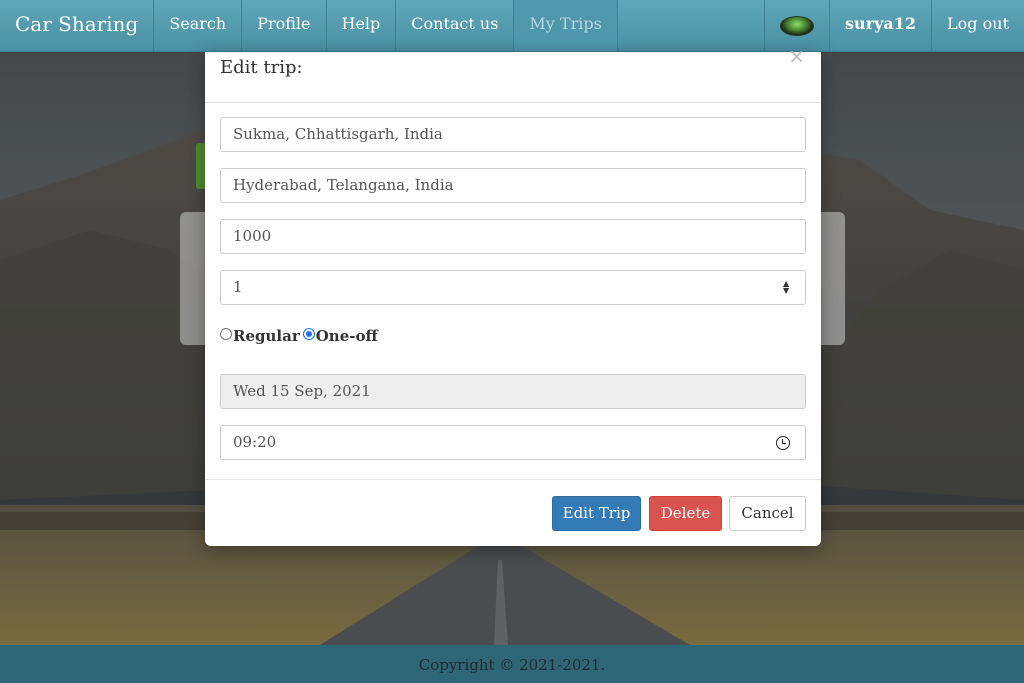 Image resolution: width=1024 pixels, height=683 pixels. What do you see at coordinates (198, 25) in the screenshot?
I see `nav-item-search: Search` at bounding box center [198, 25].